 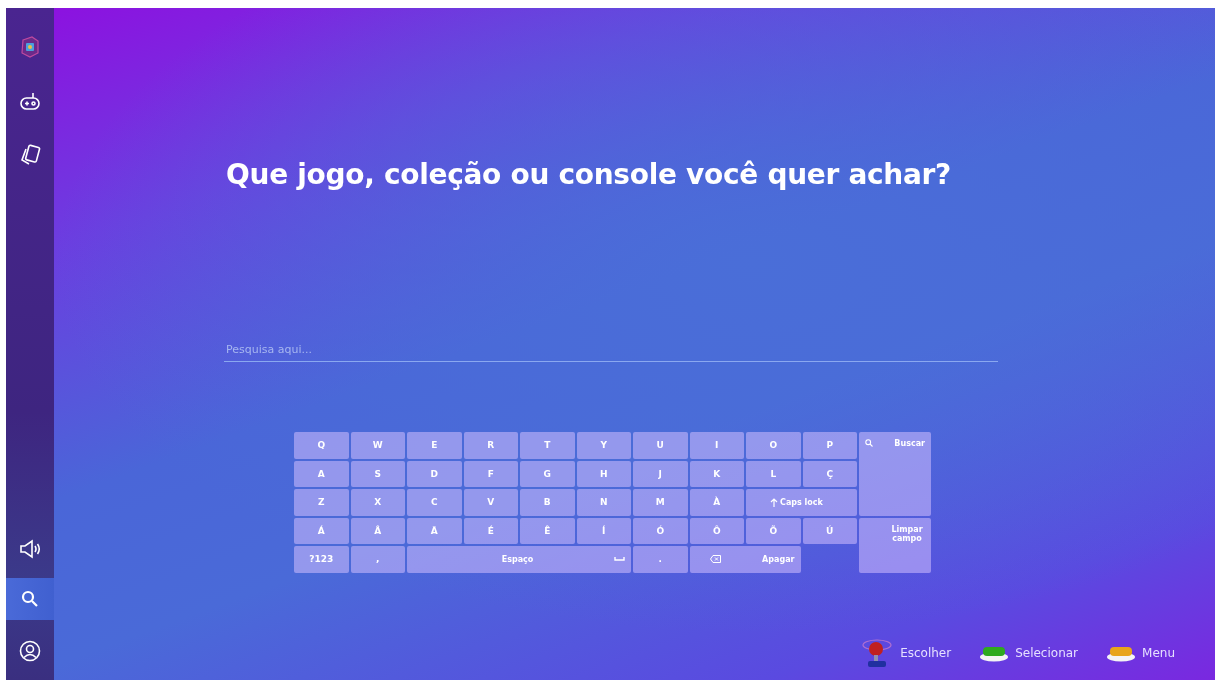 I want to click on keyboard-key: Ô, so click(x=716, y=530).